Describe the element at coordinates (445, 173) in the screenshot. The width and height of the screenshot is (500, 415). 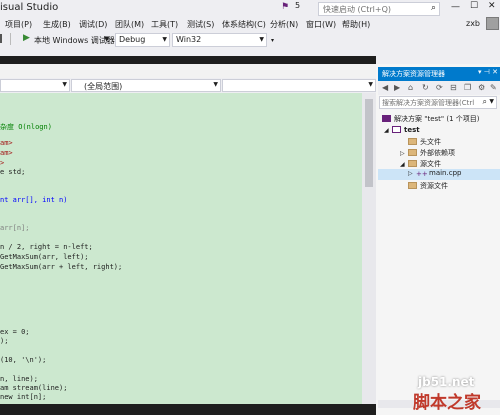
I see `tree-item-label: main.cpp` at that location.